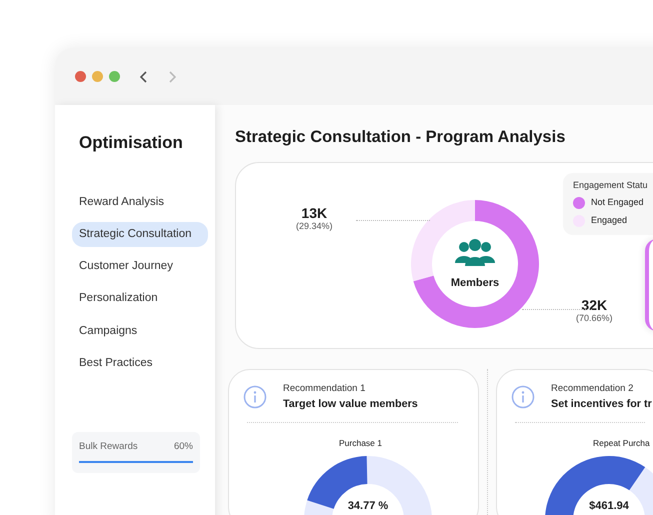 The height and width of the screenshot is (515, 653). I want to click on sidebar-item: Customer Journey, so click(140, 267).